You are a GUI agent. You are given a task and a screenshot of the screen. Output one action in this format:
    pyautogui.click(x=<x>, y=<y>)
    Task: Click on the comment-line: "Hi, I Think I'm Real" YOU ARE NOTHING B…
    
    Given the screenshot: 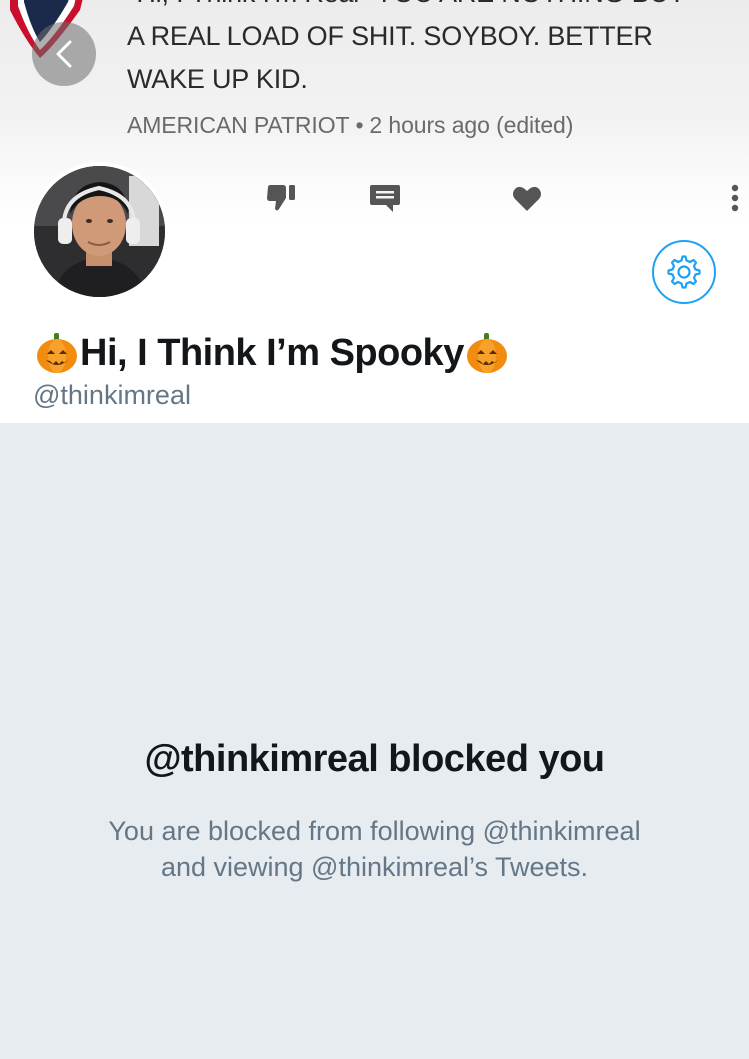 What is the action you would take?
    pyautogui.click(x=438, y=7)
    